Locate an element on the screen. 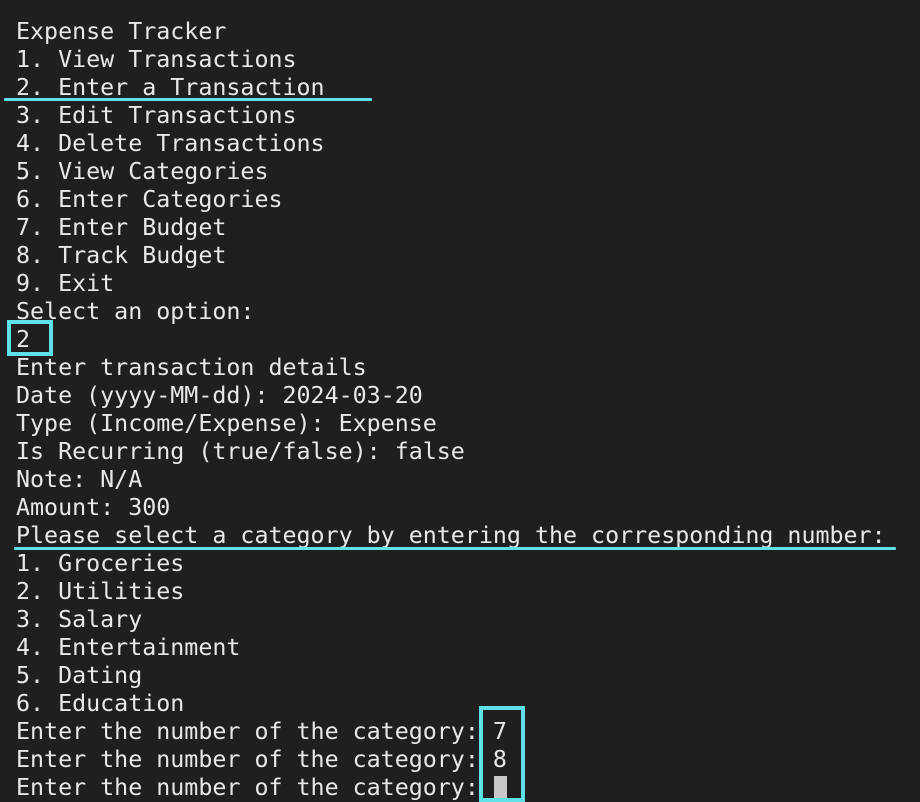 This screenshot has width=920, height=802. amount-field-line: Amount: 300 is located at coordinates (93, 507).